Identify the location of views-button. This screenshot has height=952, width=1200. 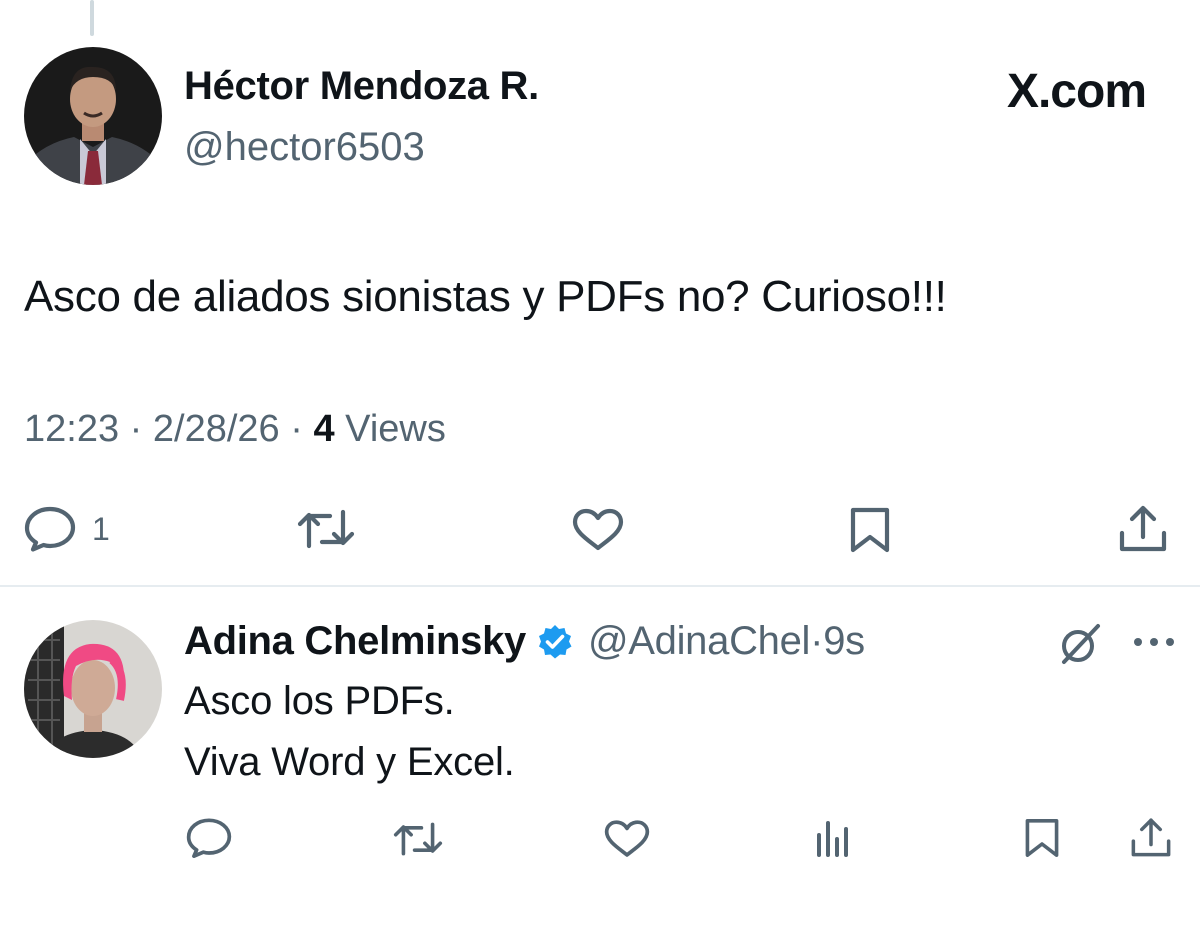
(833, 838).